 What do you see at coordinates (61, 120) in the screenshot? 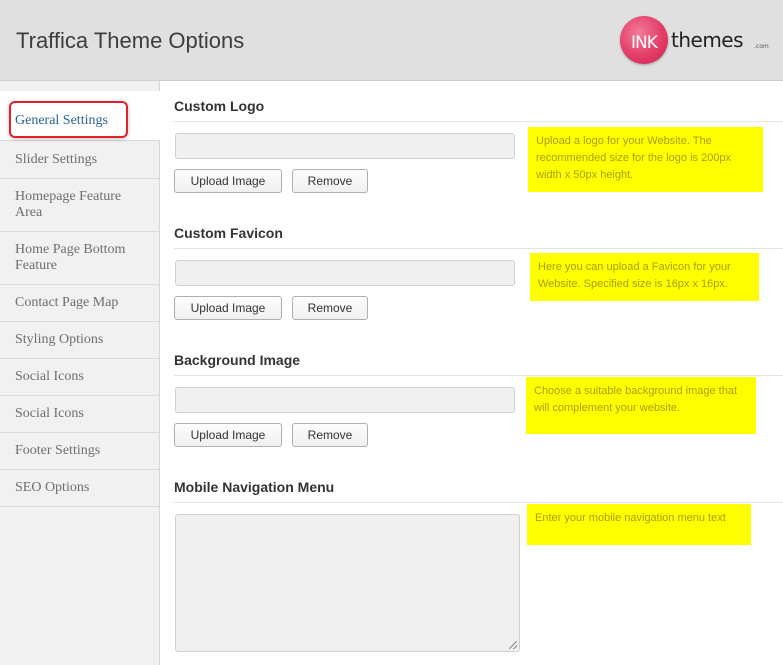
I see `sidebar-item-label: General Settings` at bounding box center [61, 120].